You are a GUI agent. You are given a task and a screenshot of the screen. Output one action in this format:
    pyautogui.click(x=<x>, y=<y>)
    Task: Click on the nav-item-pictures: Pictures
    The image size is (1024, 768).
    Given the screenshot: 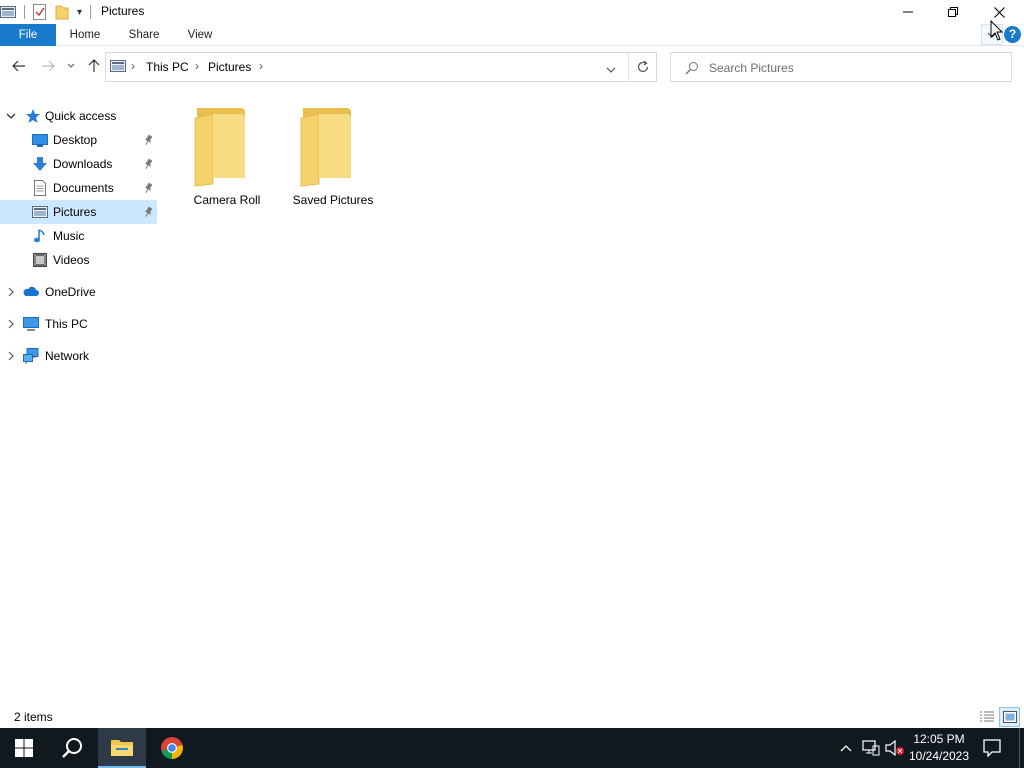 What is the action you would take?
    pyautogui.click(x=78, y=212)
    